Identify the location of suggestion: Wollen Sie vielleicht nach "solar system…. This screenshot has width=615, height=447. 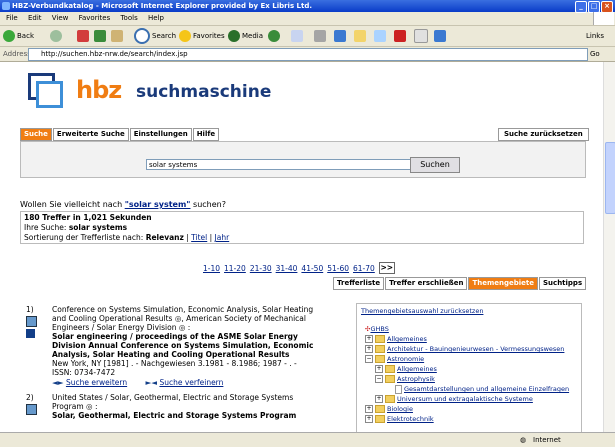
(123, 204).